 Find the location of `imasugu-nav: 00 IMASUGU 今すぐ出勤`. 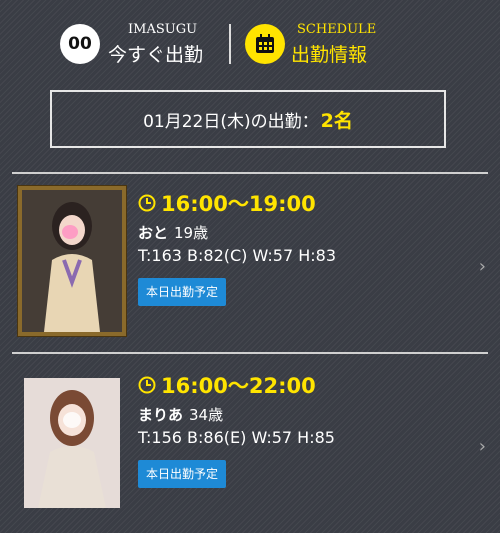

imasugu-nav: 00 IMASUGU 今すぐ出勤 is located at coordinates (140, 44).